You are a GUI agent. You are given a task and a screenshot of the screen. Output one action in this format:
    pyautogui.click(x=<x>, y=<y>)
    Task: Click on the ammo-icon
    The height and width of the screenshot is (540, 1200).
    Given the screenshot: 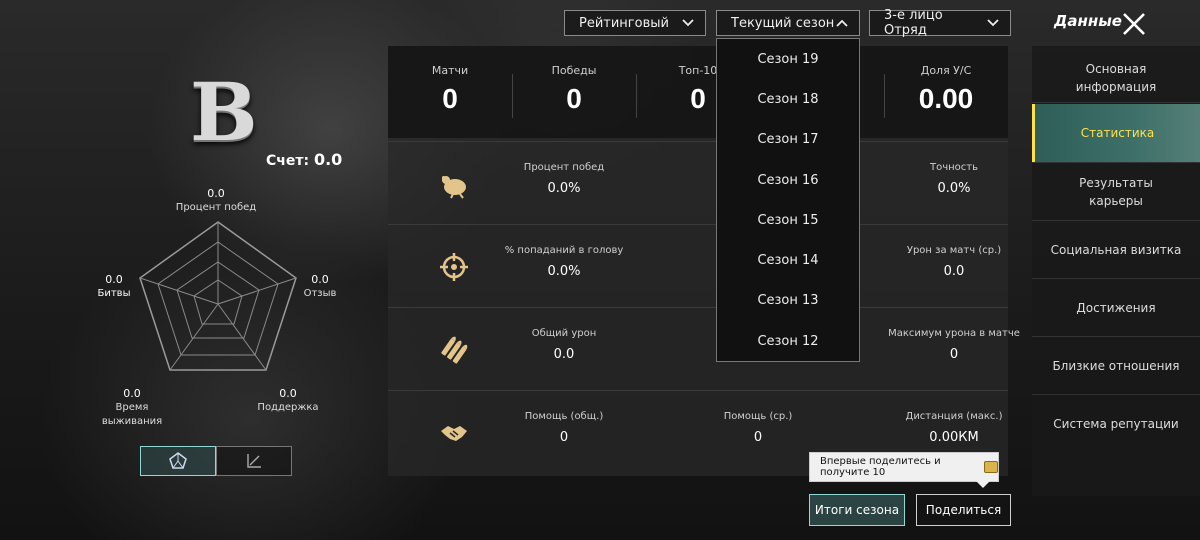 What is the action you would take?
    pyautogui.click(x=454, y=350)
    